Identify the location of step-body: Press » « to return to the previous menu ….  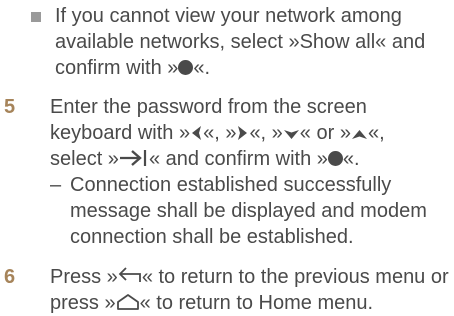
(251, 290).